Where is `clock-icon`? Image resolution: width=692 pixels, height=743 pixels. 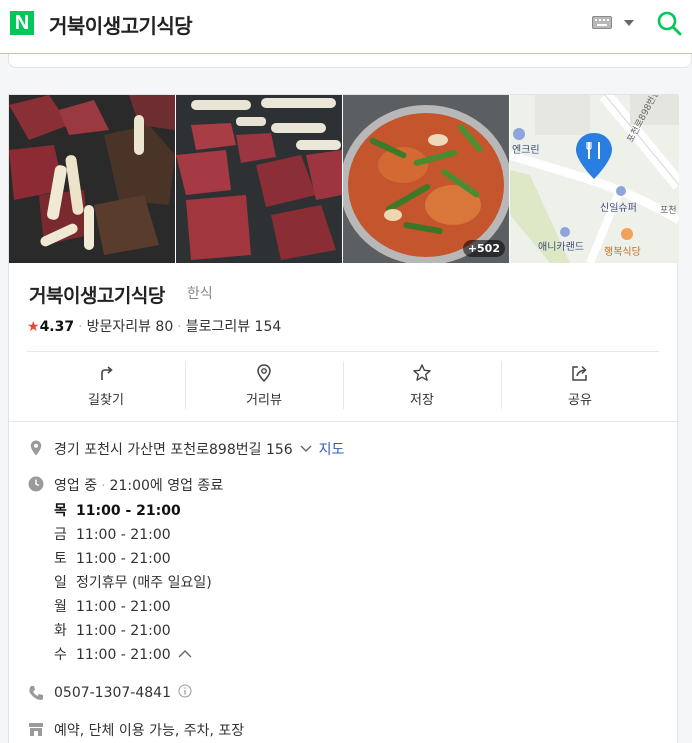
clock-icon is located at coordinates (36, 484).